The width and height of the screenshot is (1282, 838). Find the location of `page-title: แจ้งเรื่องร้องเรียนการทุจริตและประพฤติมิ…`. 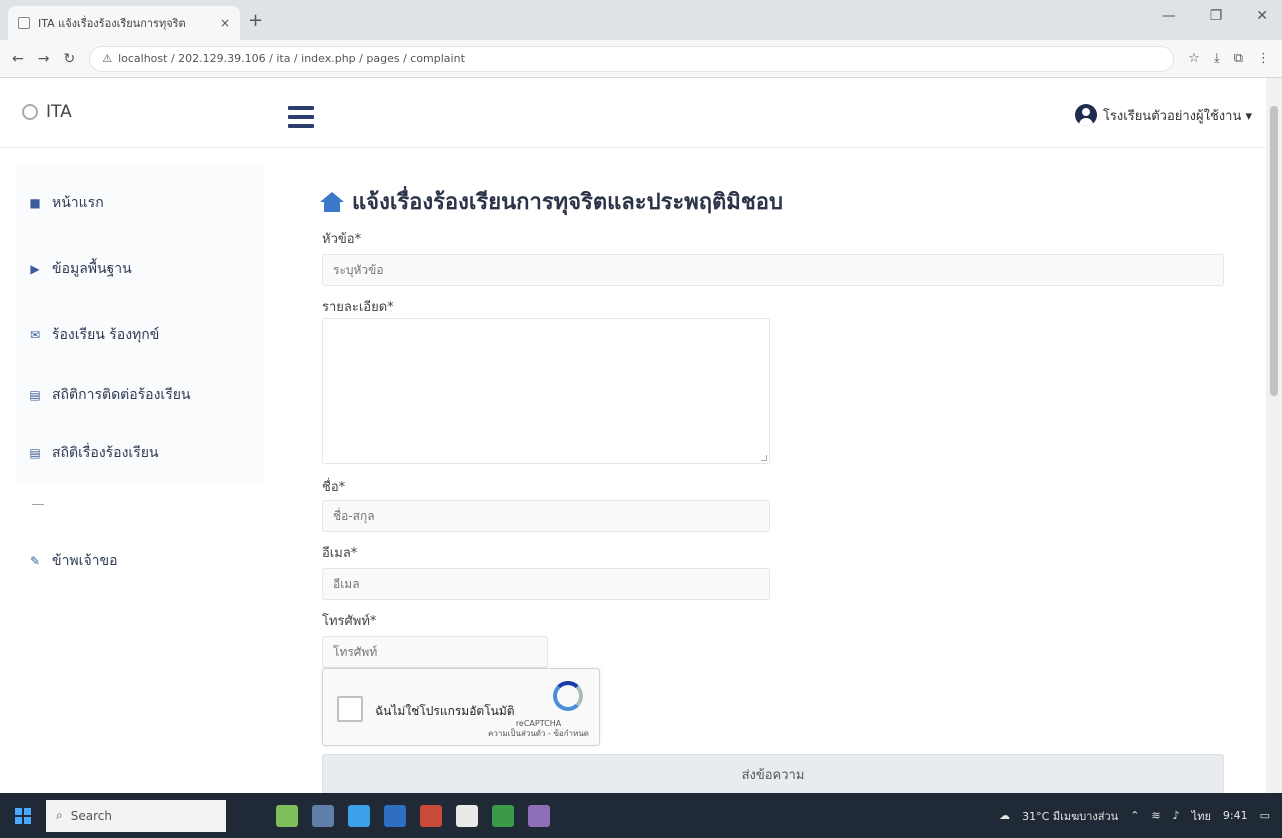

page-title: แจ้งเรื่องร้องเรียนการทุจริตและประพฤติมิ… is located at coordinates (551, 201).